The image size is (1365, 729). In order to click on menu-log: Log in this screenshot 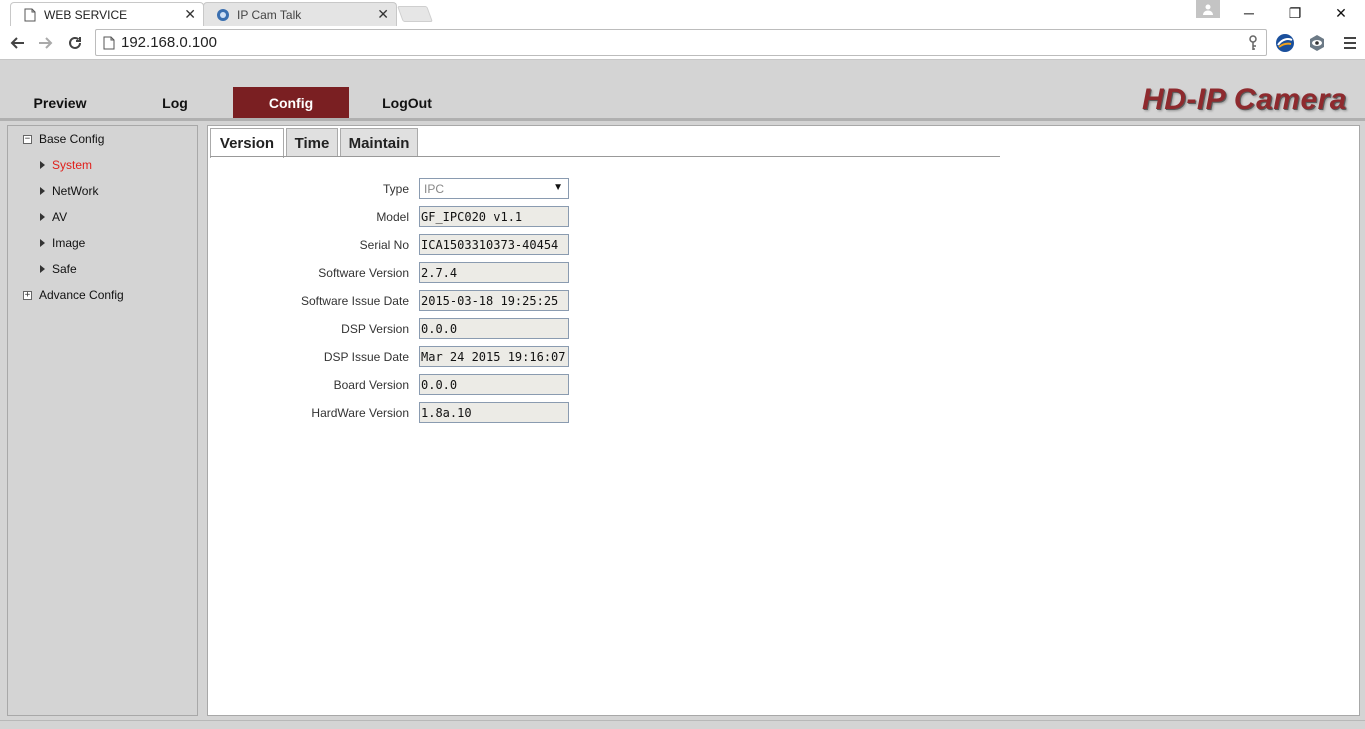, I will do `click(175, 102)`.